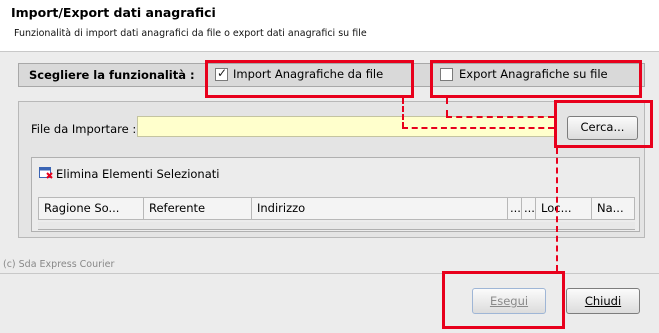 This screenshot has height=333, width=659. I want to click on connector-export-down, so click(447, 107).